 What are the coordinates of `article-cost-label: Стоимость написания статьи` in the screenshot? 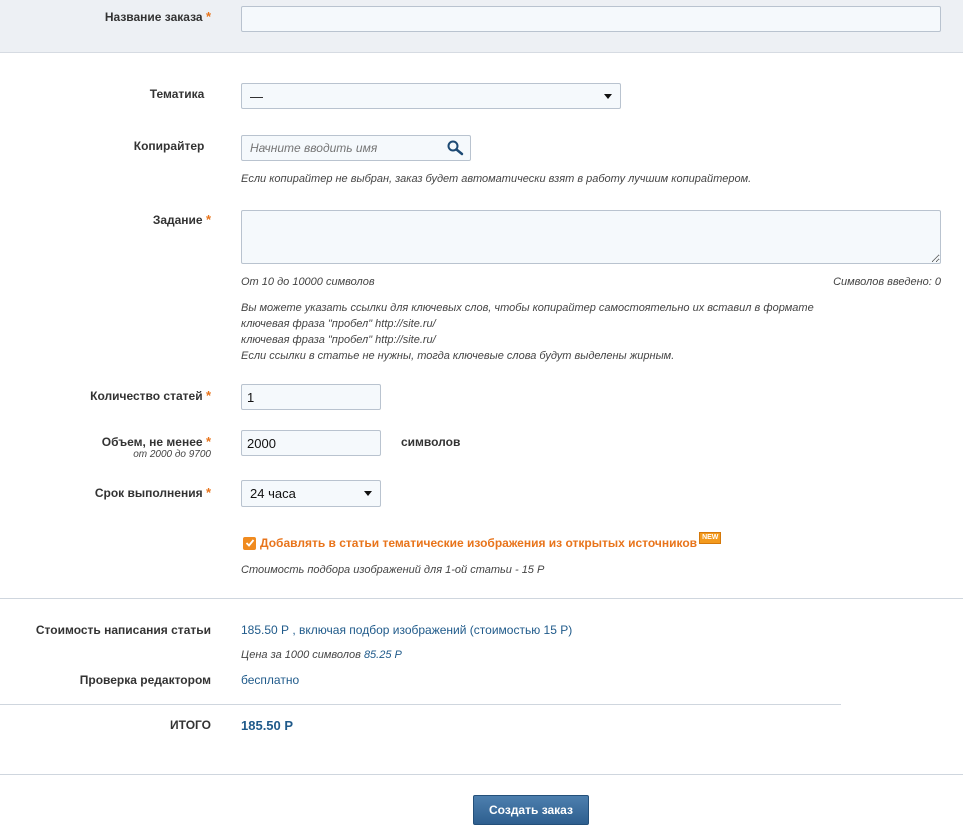 It's located at (123, 630).